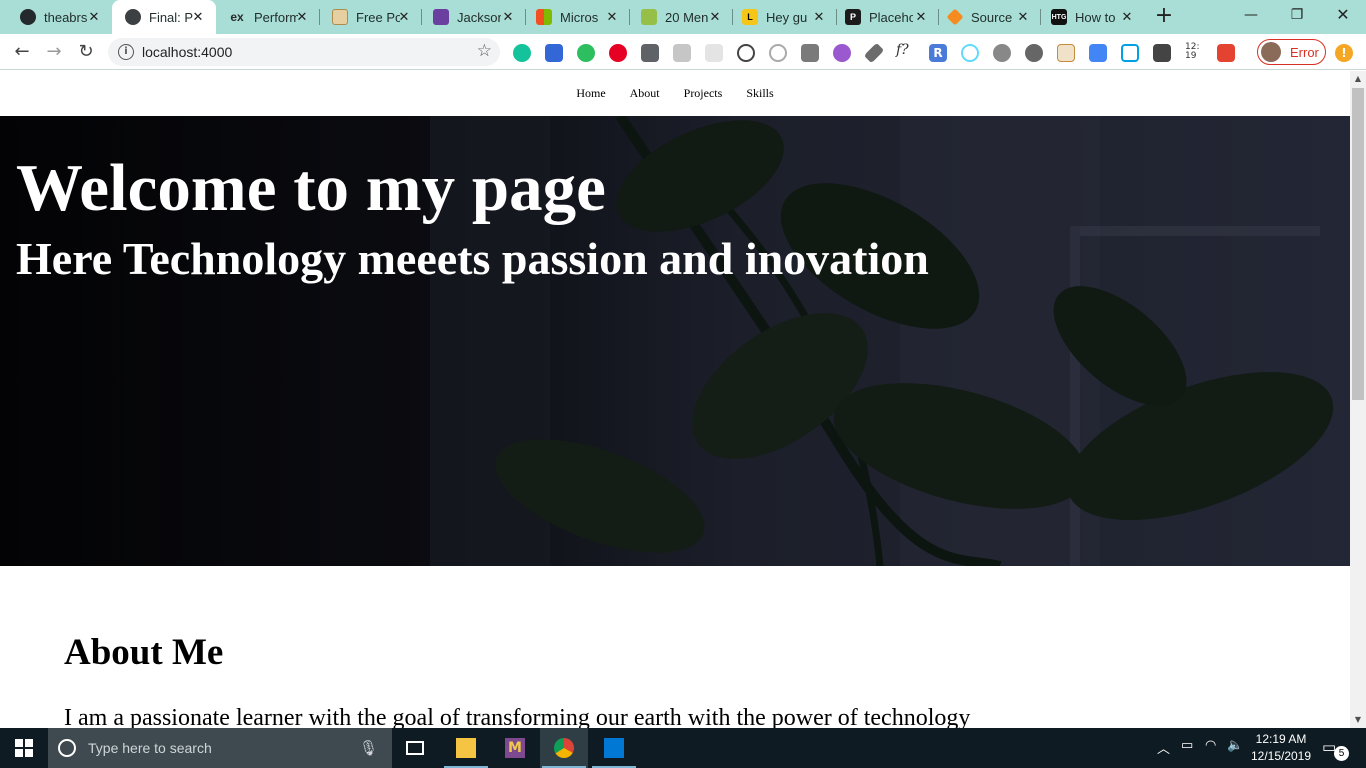  What do you see at coordinates (515, 748) in the screenshot?
I see `taskbar-app-m: M` at bounding box center [515, 748].